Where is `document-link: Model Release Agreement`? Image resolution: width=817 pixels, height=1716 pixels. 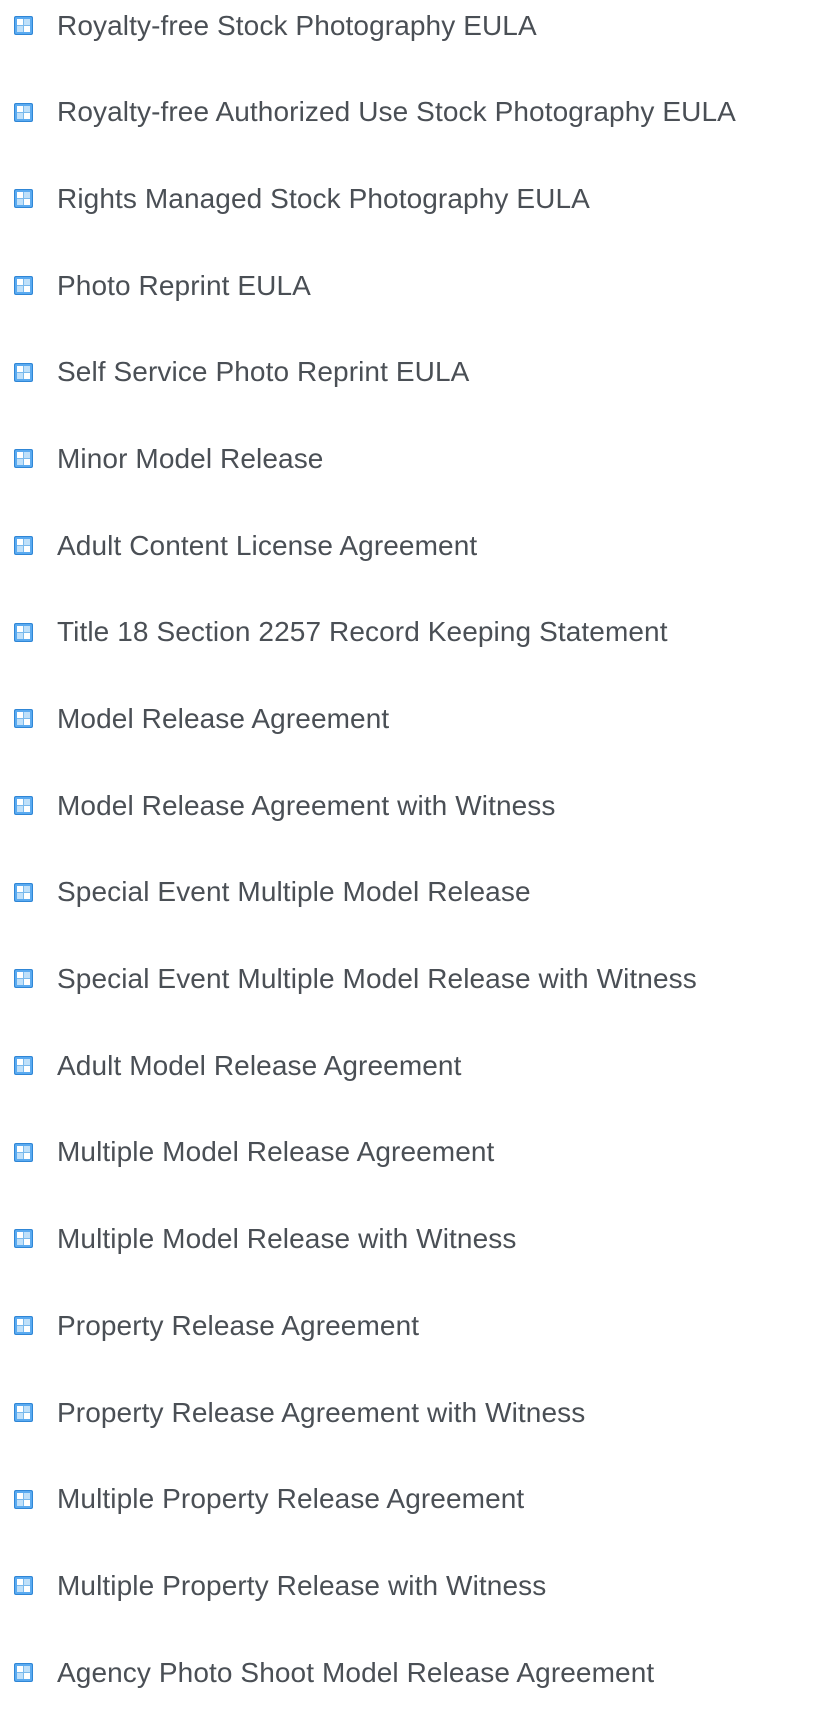
document-link: Model Release Agreement is located at coordinates (223, 719).